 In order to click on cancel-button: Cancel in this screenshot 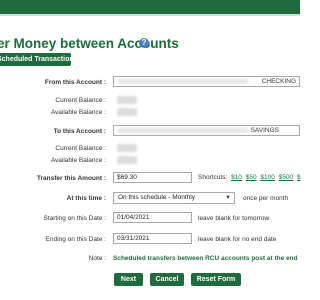, I will do `click(167, 279)`.